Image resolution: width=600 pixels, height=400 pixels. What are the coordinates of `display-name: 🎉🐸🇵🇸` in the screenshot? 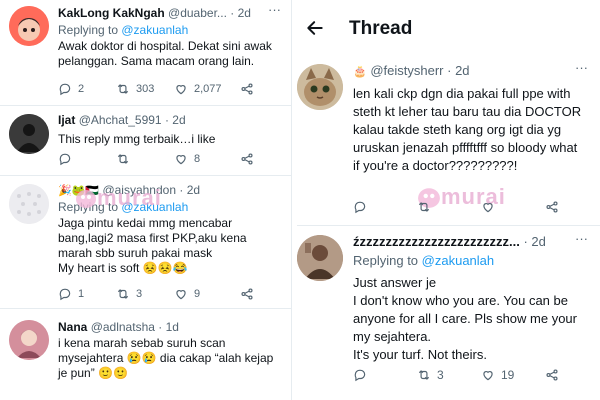 It's located at (78, 191).